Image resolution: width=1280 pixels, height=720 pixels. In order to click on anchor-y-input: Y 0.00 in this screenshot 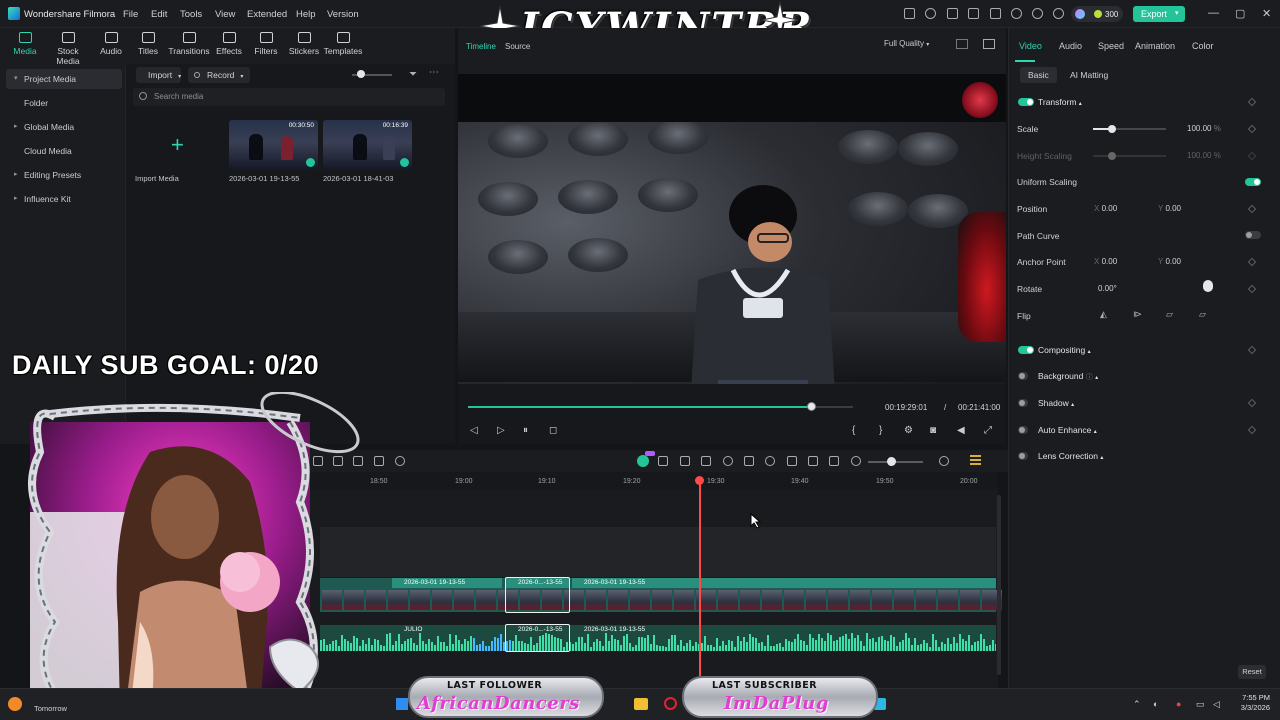, I will do `click(1169, 261)`.